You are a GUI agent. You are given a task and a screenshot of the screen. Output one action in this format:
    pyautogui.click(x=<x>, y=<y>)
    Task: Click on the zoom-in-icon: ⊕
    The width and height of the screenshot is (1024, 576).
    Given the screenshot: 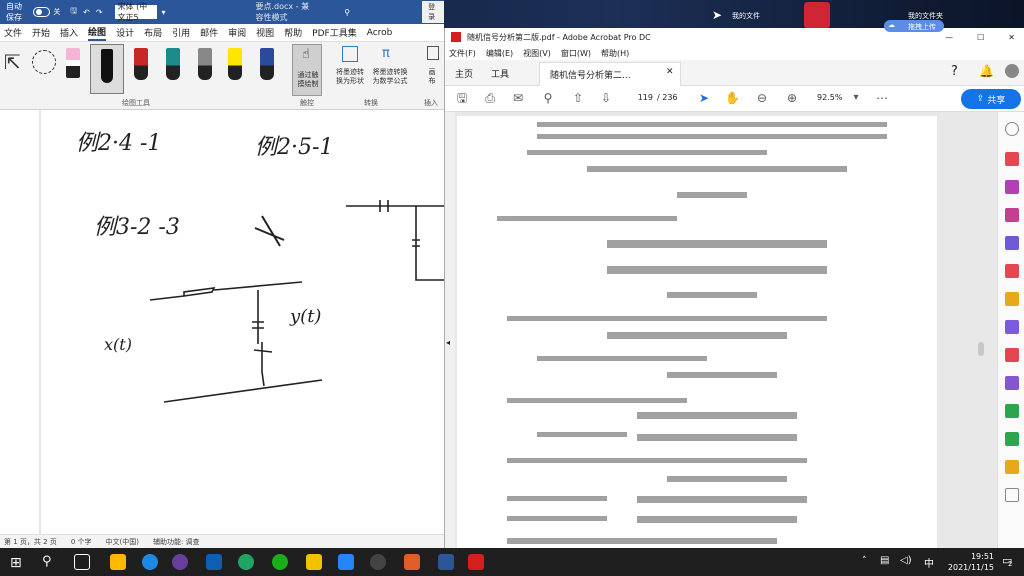 What is the action you would take?
    pyautogui.click(x=792, y=98)
    